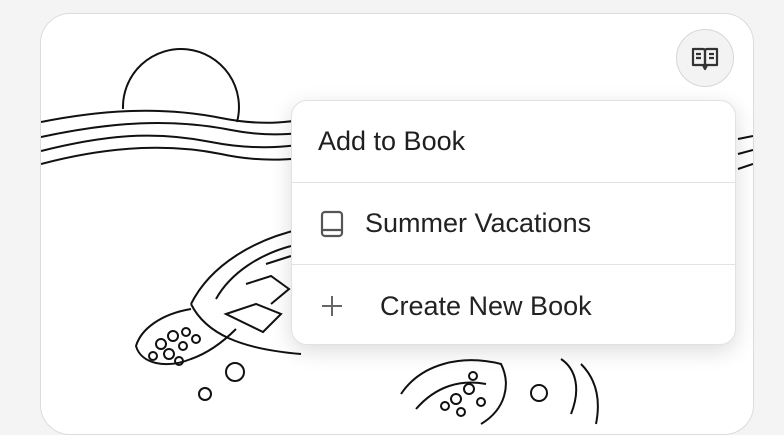 The width and height of the screenshot is (784, 435). What do you see at coordinates (478, 223) in the screenshot?
I see `menu-item-label: Summer Vacations` at bounding box center [478, 223].